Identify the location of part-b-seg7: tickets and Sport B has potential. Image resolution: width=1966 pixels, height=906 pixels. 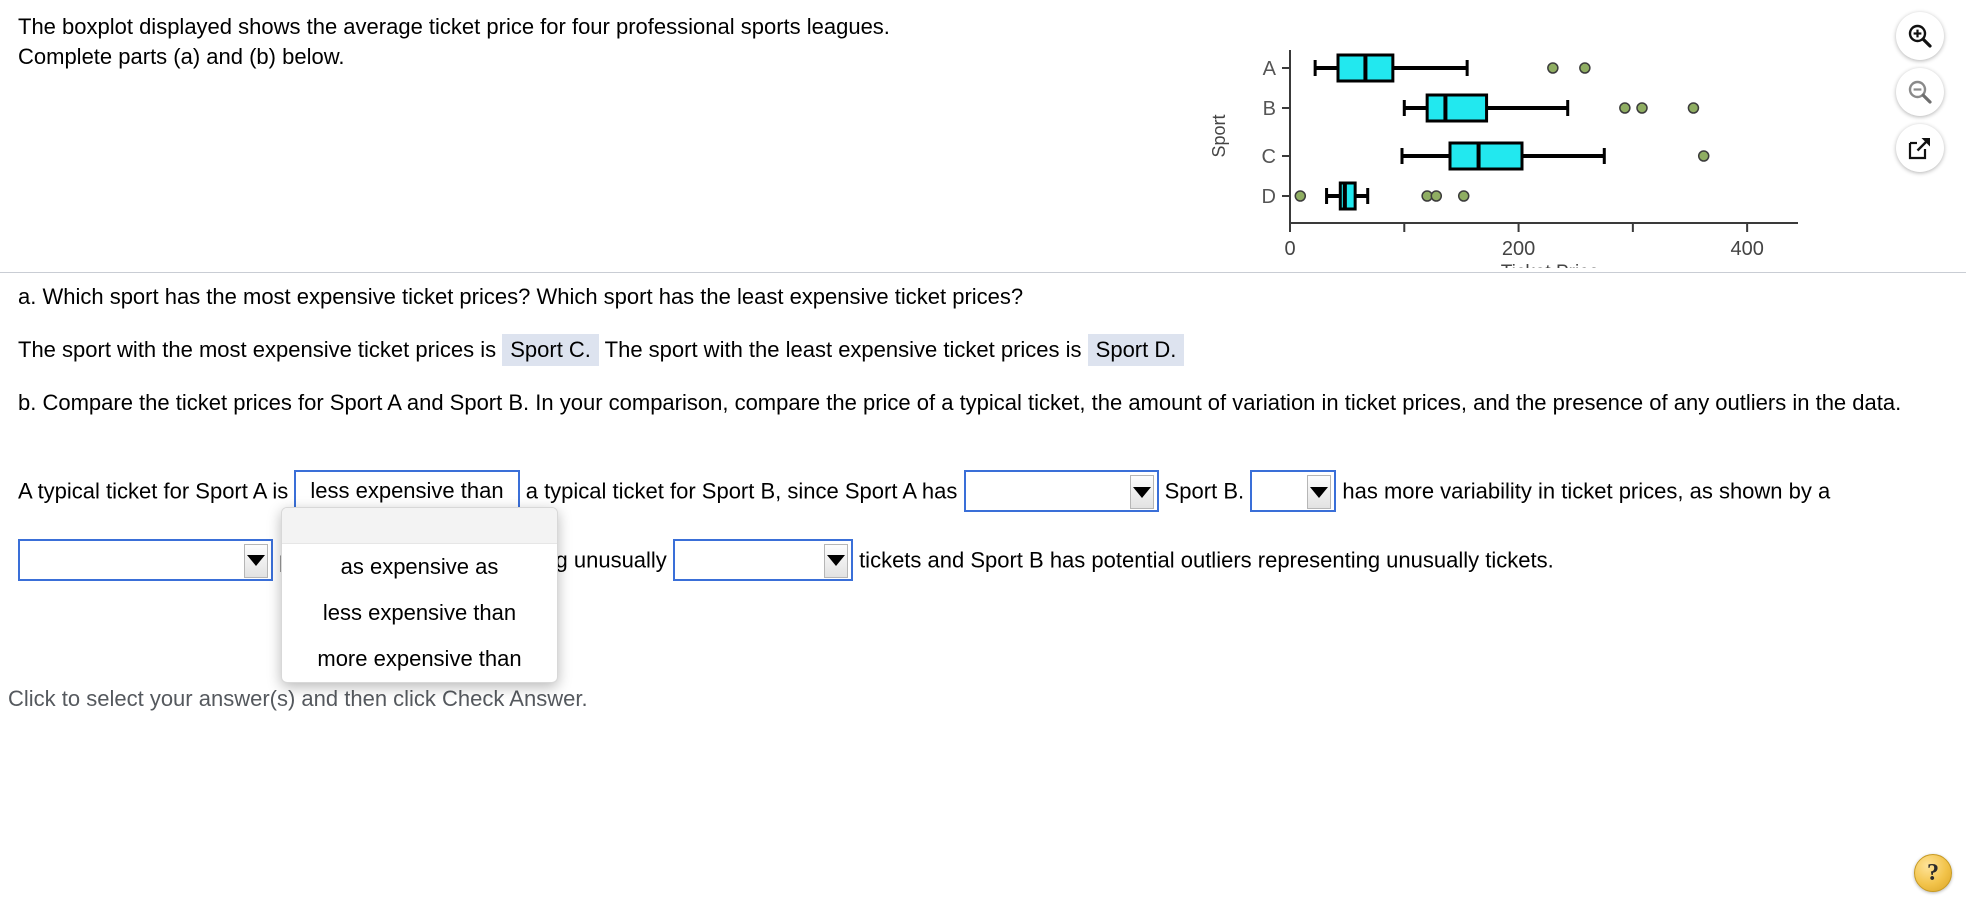
(1017, 560).